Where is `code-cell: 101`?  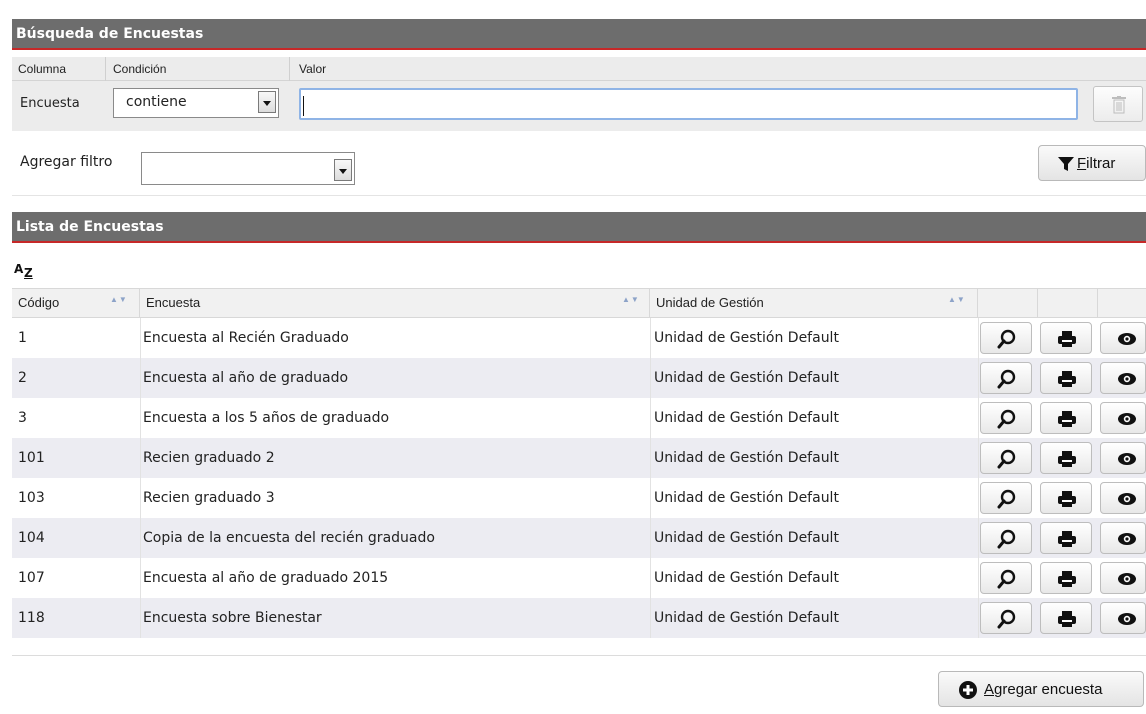 code-cell: 101 is located at coordinates (31, 458).